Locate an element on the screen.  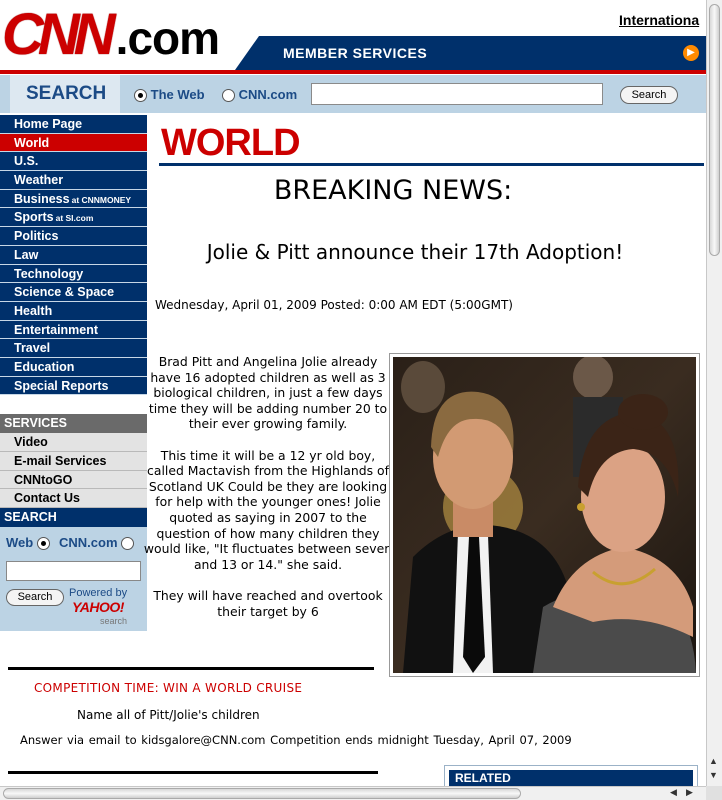
sidebar-item-world: World is located at coordinates (73, 143).